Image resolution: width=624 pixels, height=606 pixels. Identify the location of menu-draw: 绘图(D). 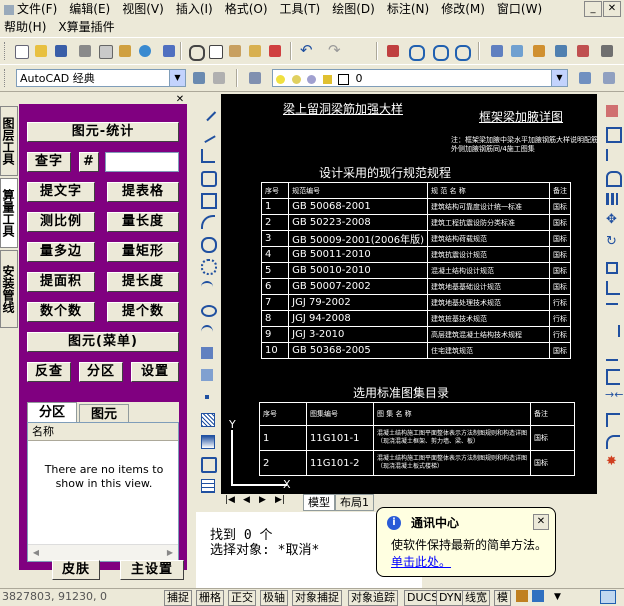
(353, 8).